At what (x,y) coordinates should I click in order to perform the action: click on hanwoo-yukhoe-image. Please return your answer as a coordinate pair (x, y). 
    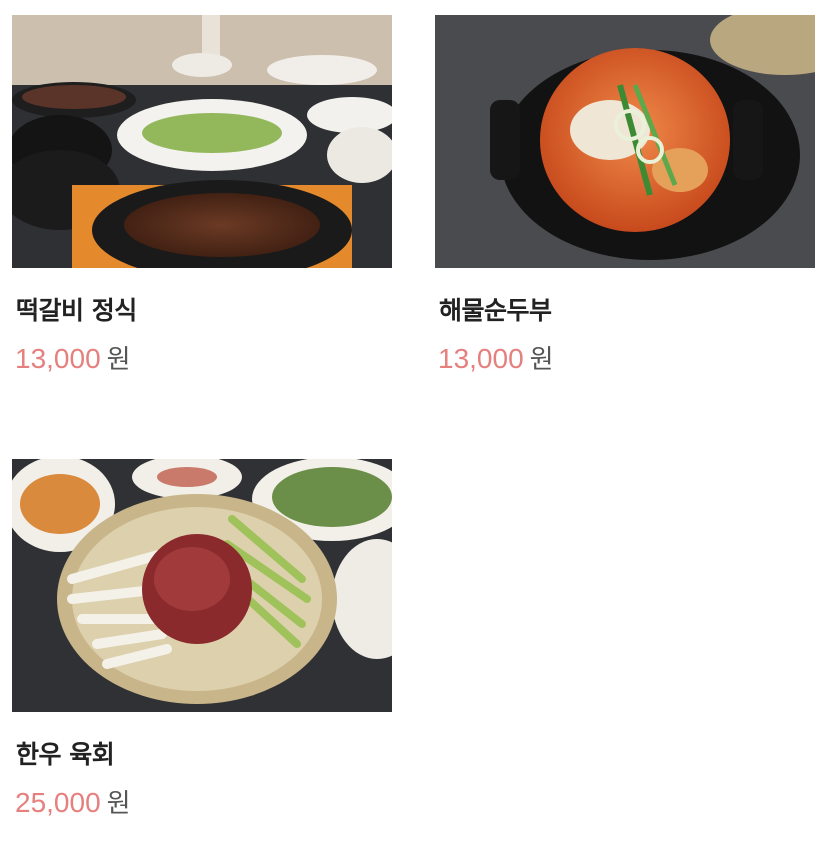
    Looking at the image, I should click on (202, 585).